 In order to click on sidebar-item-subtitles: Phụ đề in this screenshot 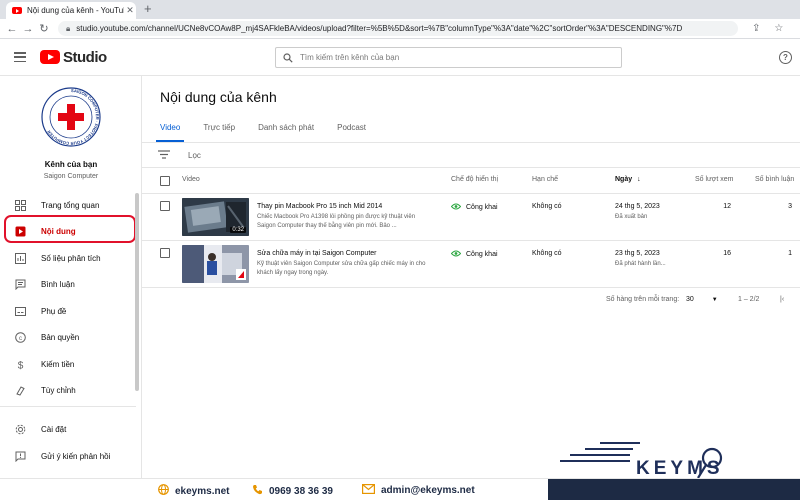, I will do `click(71, 311)`.